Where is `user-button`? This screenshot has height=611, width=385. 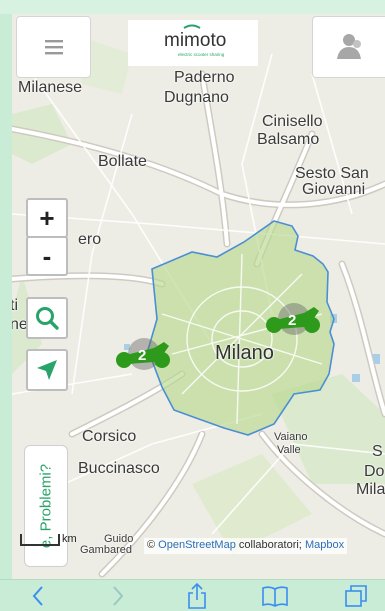 user-button is located at coordinates (348, 47).